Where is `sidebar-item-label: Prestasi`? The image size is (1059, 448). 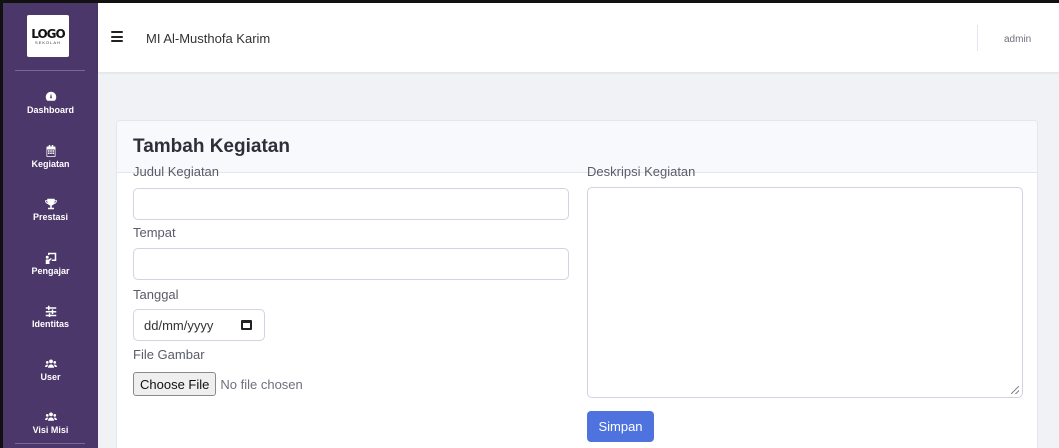 sidebar-item-label: Prestasi is located at coordinates (50, 217).